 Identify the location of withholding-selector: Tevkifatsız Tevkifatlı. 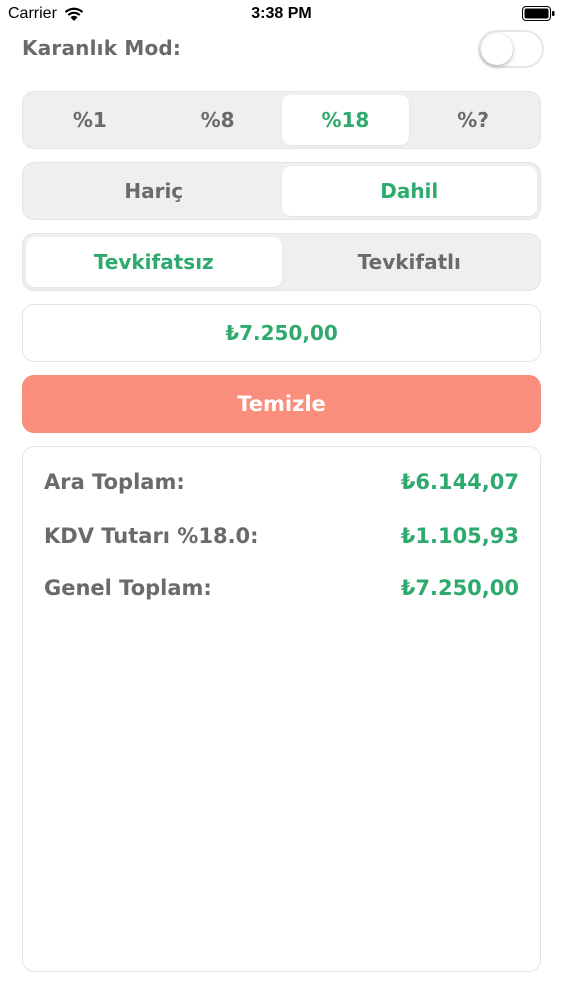
(281, 262).